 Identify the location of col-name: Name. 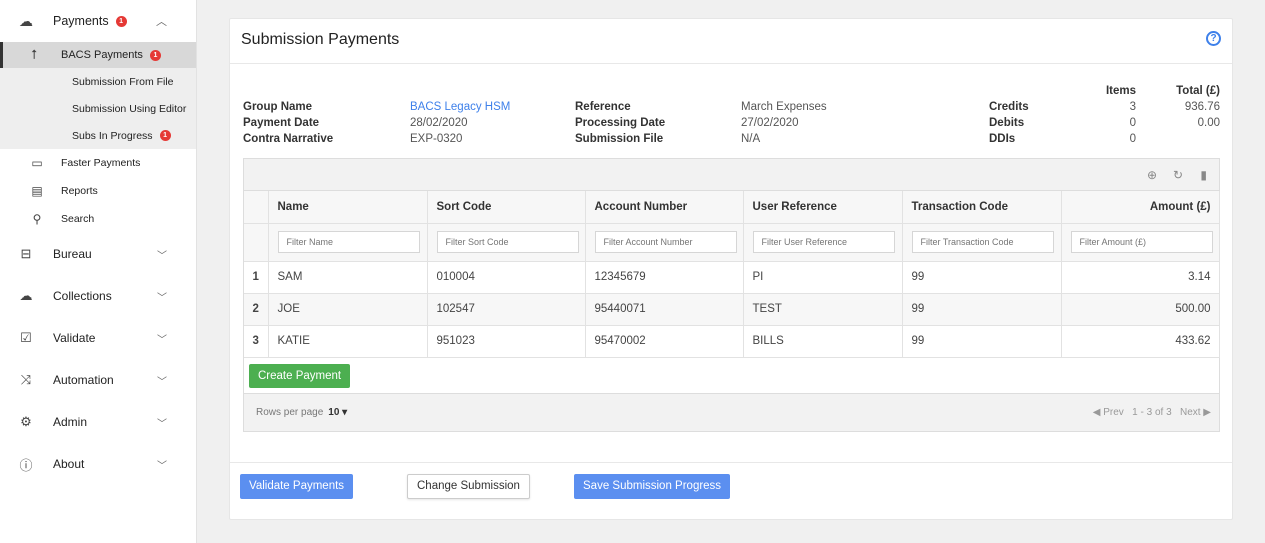
(348, 207).